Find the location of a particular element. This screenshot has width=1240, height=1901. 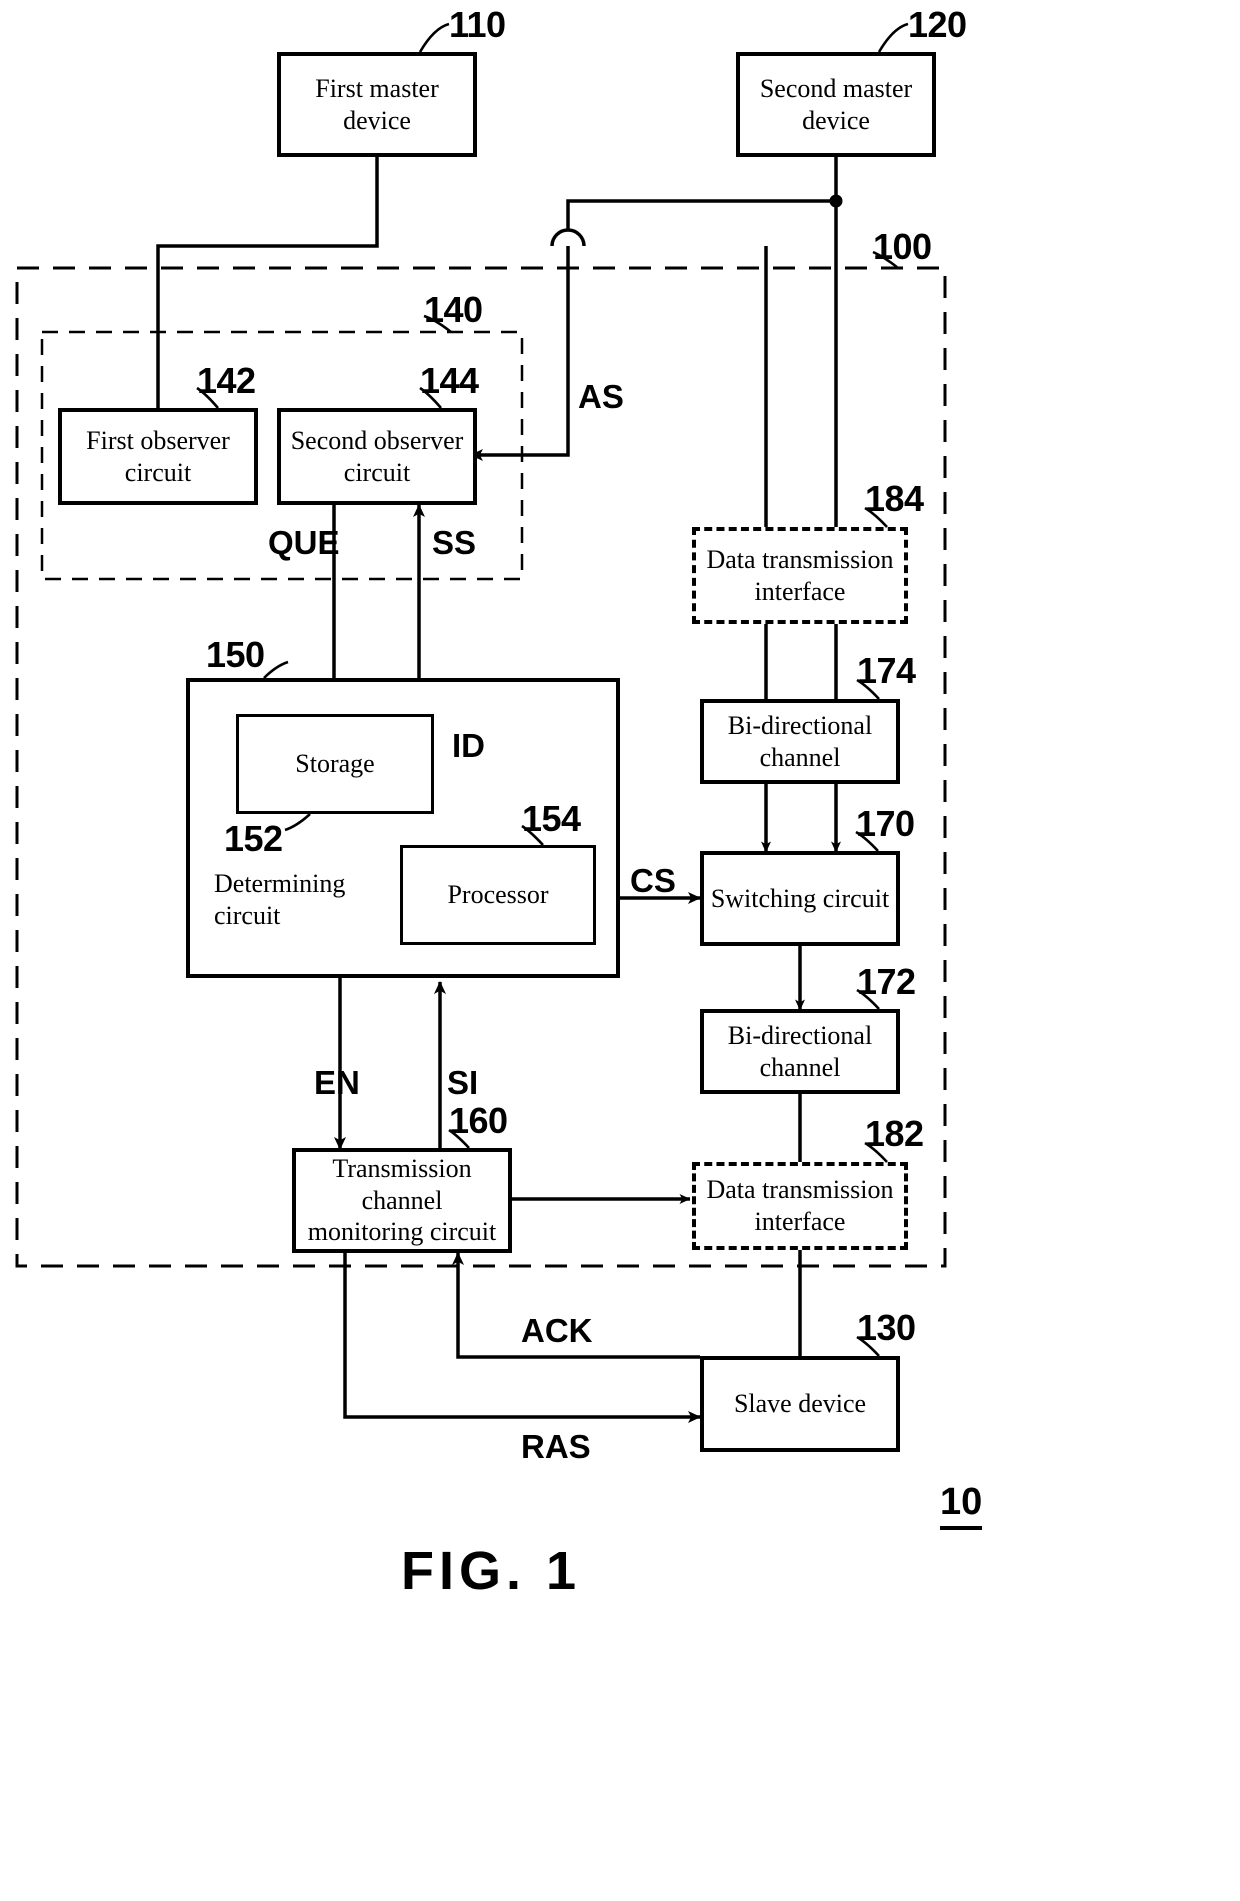

ref-170: 170 is located at coordinates (885, 823).